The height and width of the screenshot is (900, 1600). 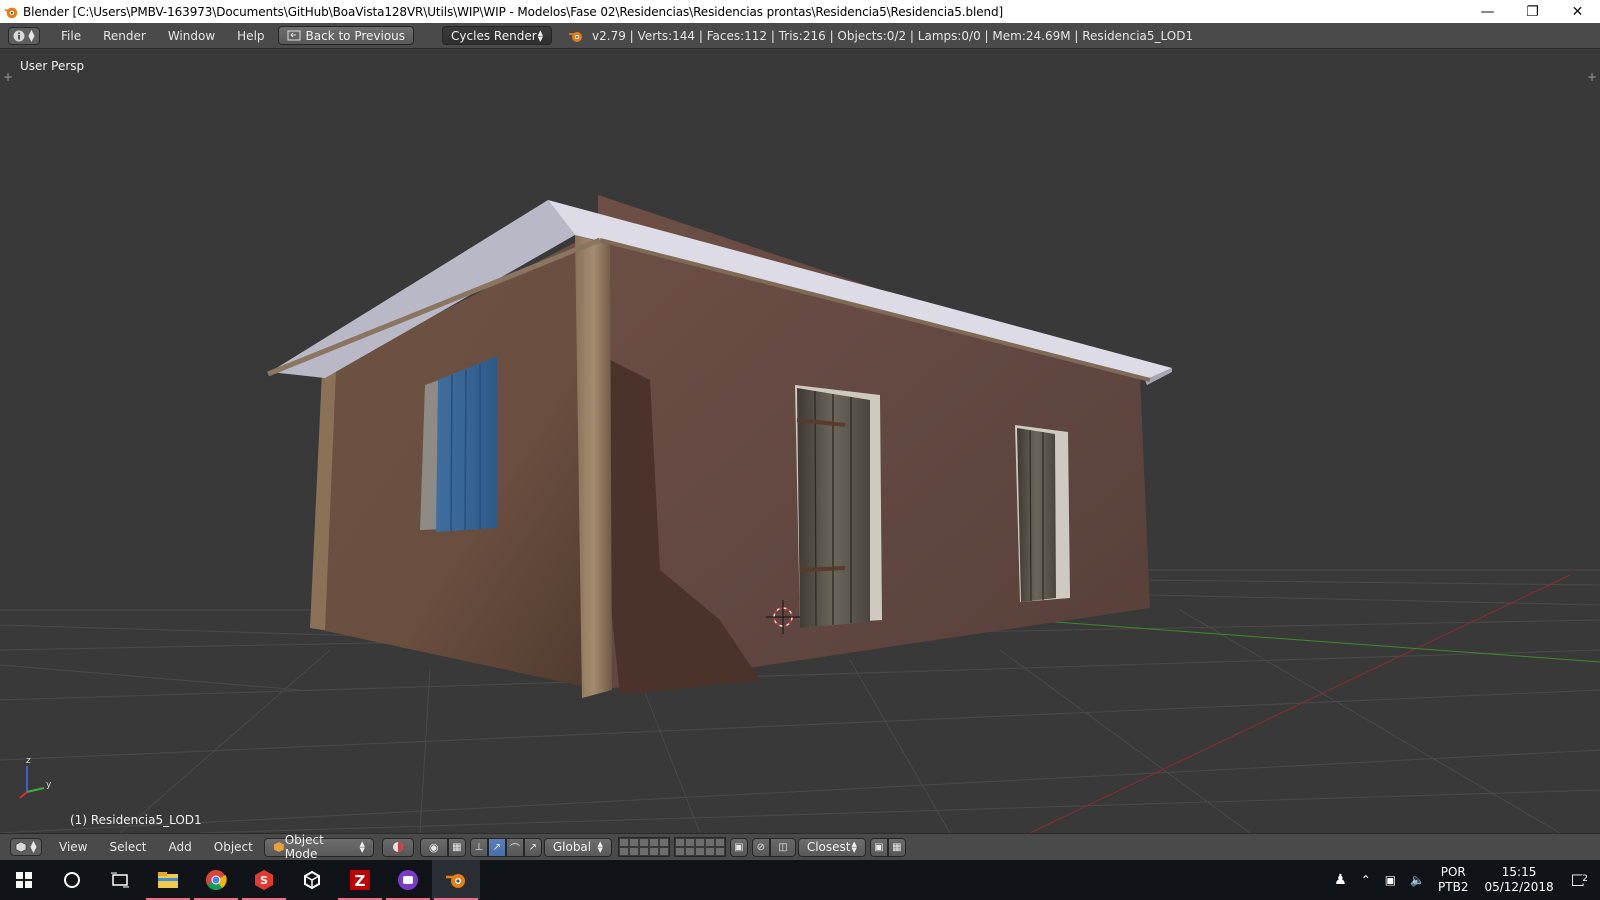 I want to click on scale-icon: ↗, so click(x=533, y=847).